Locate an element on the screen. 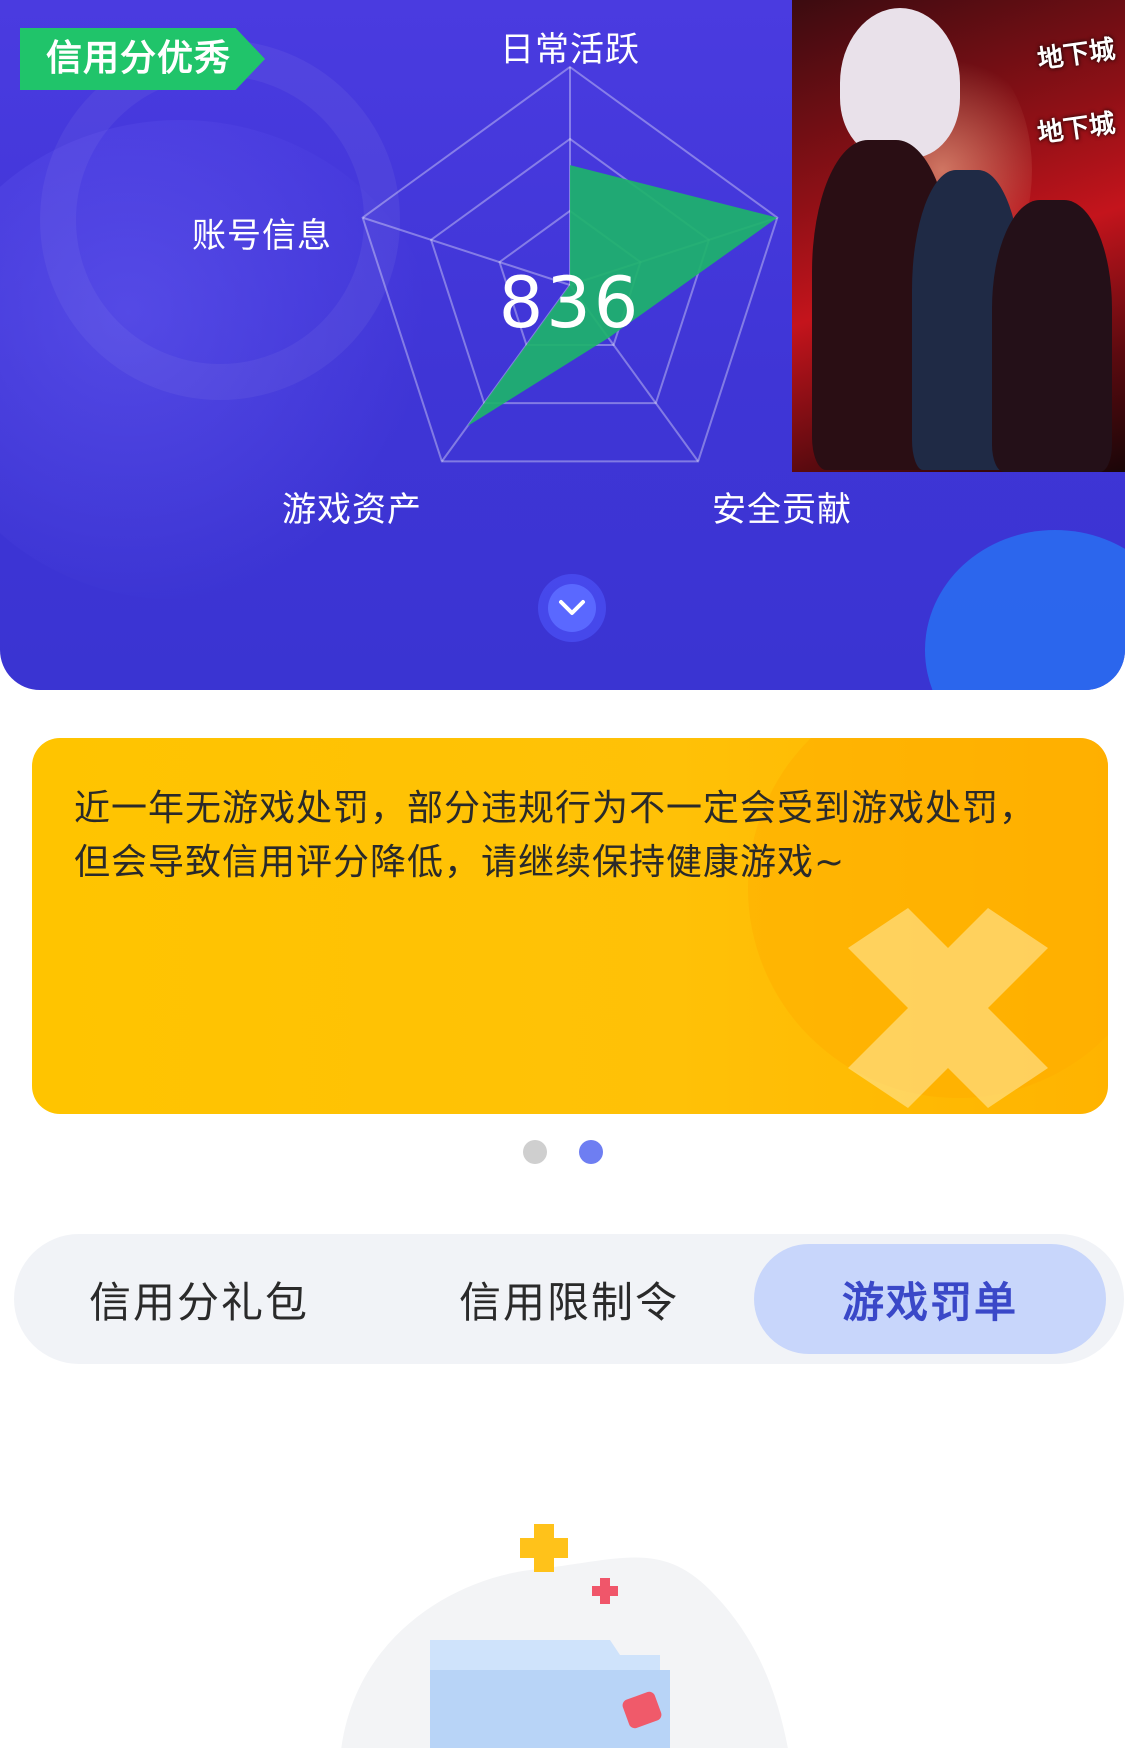 This screenshot has height=1748, width=1125. tab-bar: 信用分礼包 信用限制令 游戏罚单 is located at coordinates (569, 1299).